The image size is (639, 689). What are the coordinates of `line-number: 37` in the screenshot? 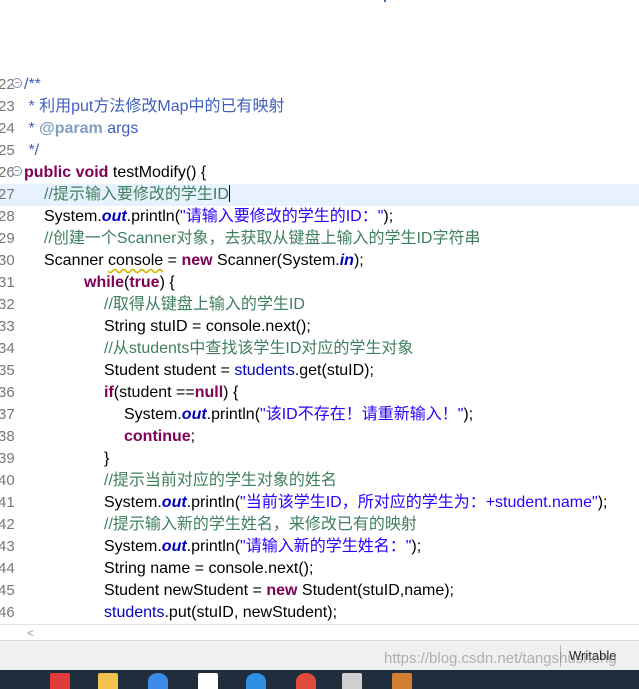 It's located at (7, 414).